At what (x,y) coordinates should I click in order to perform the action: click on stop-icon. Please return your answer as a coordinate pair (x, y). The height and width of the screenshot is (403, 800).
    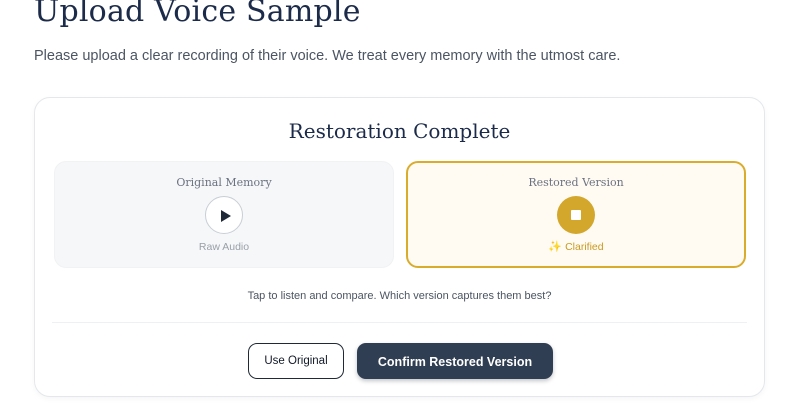
    Looking at the image, I should click on (576, 215).